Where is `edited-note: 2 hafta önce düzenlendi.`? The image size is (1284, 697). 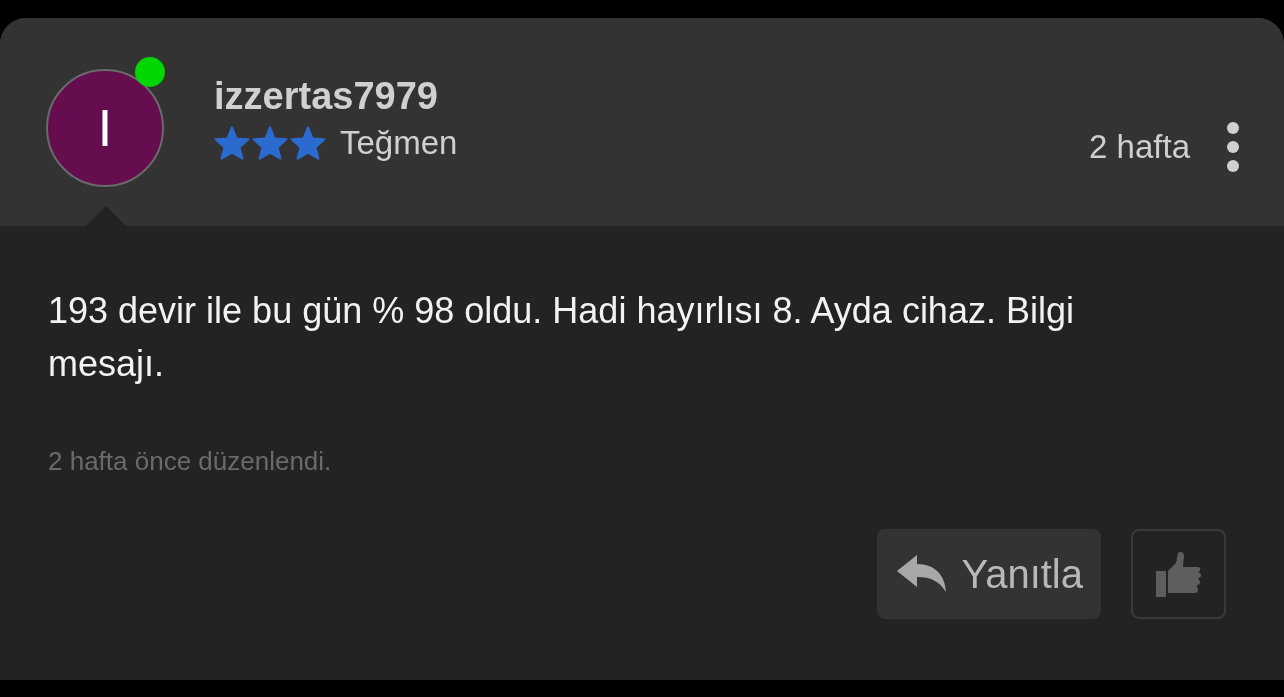
edited-note: 2 hafta önce düzenlendi. is located at coordinates (190, 461).